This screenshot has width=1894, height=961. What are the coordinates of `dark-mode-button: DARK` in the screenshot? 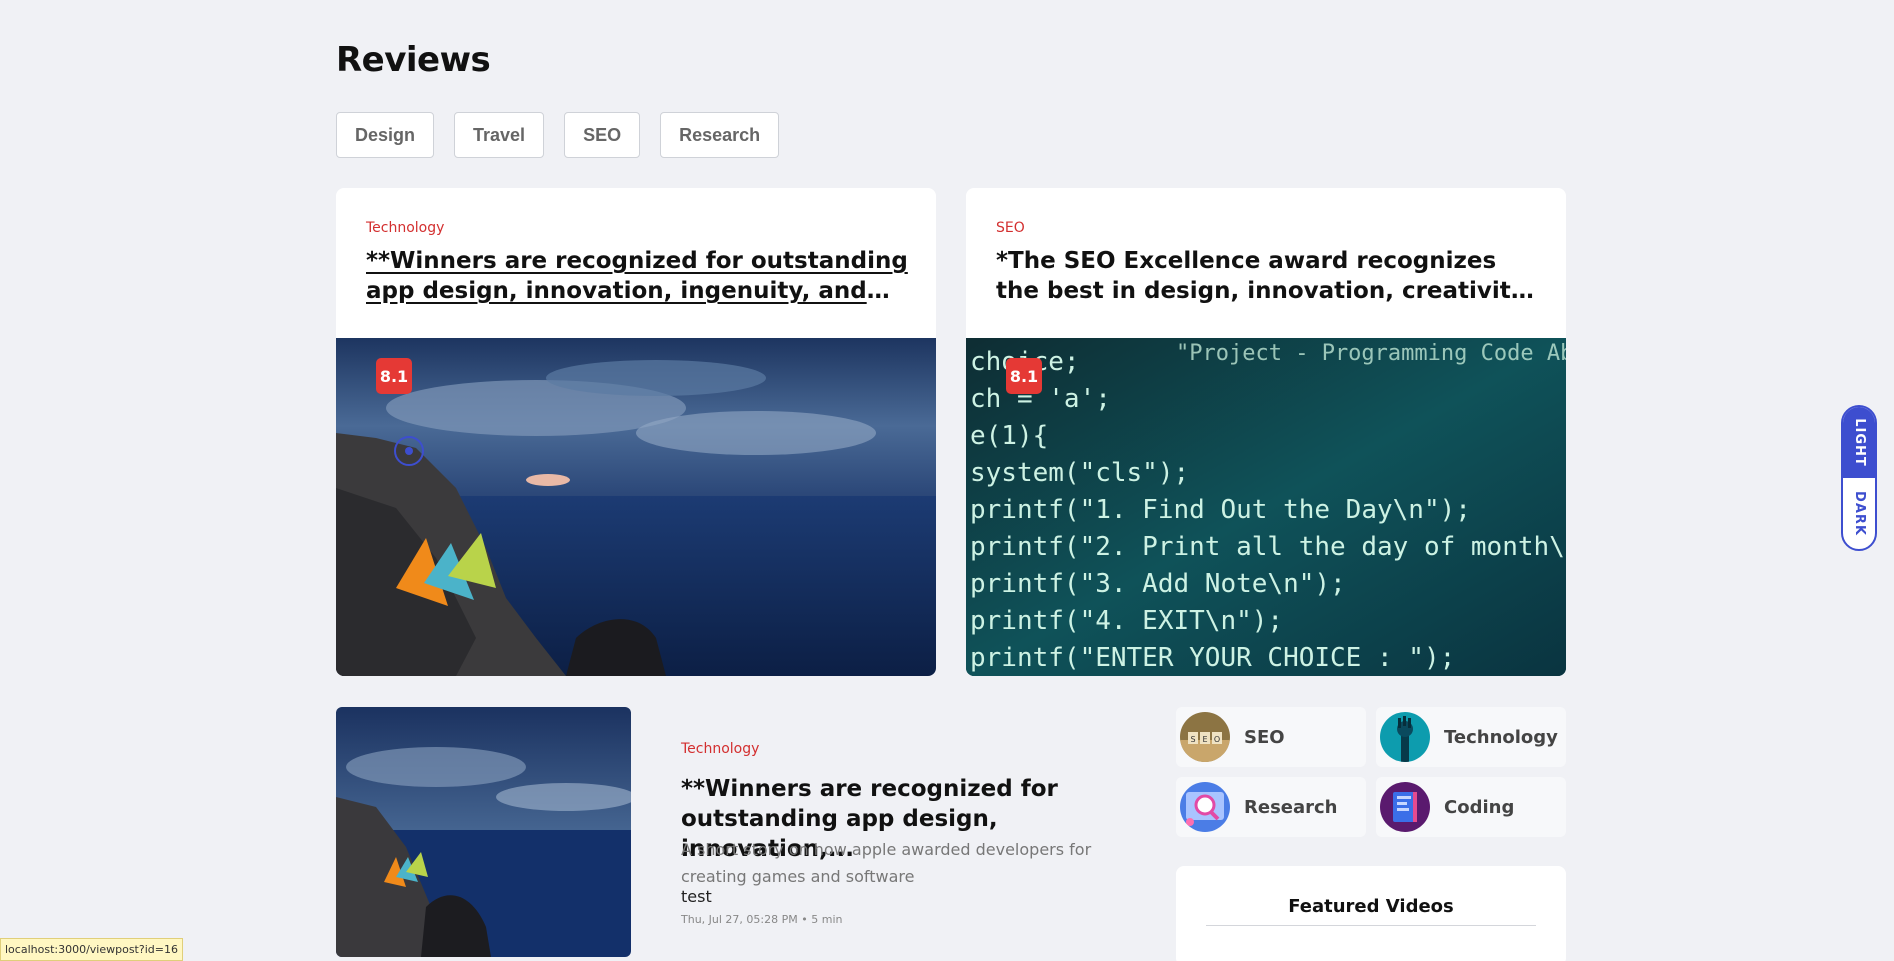 It's located at (1859, 513).